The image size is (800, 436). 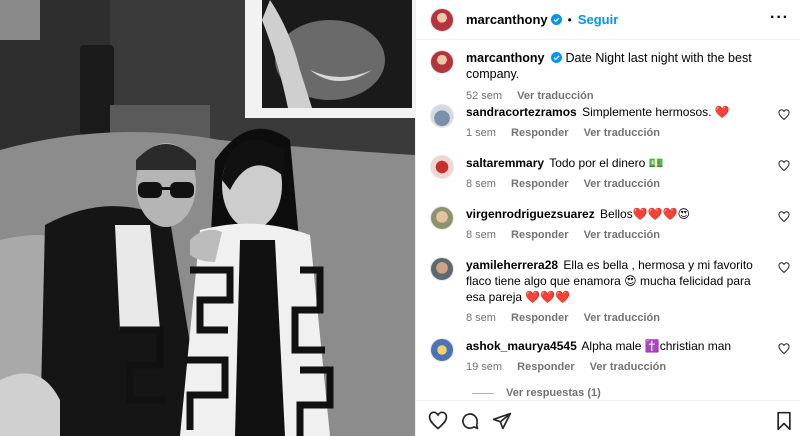 What do you see at coordinates (507, 19) in the screenshot?
I see `author-username: marcanthony` at bounding box center [507, 19].